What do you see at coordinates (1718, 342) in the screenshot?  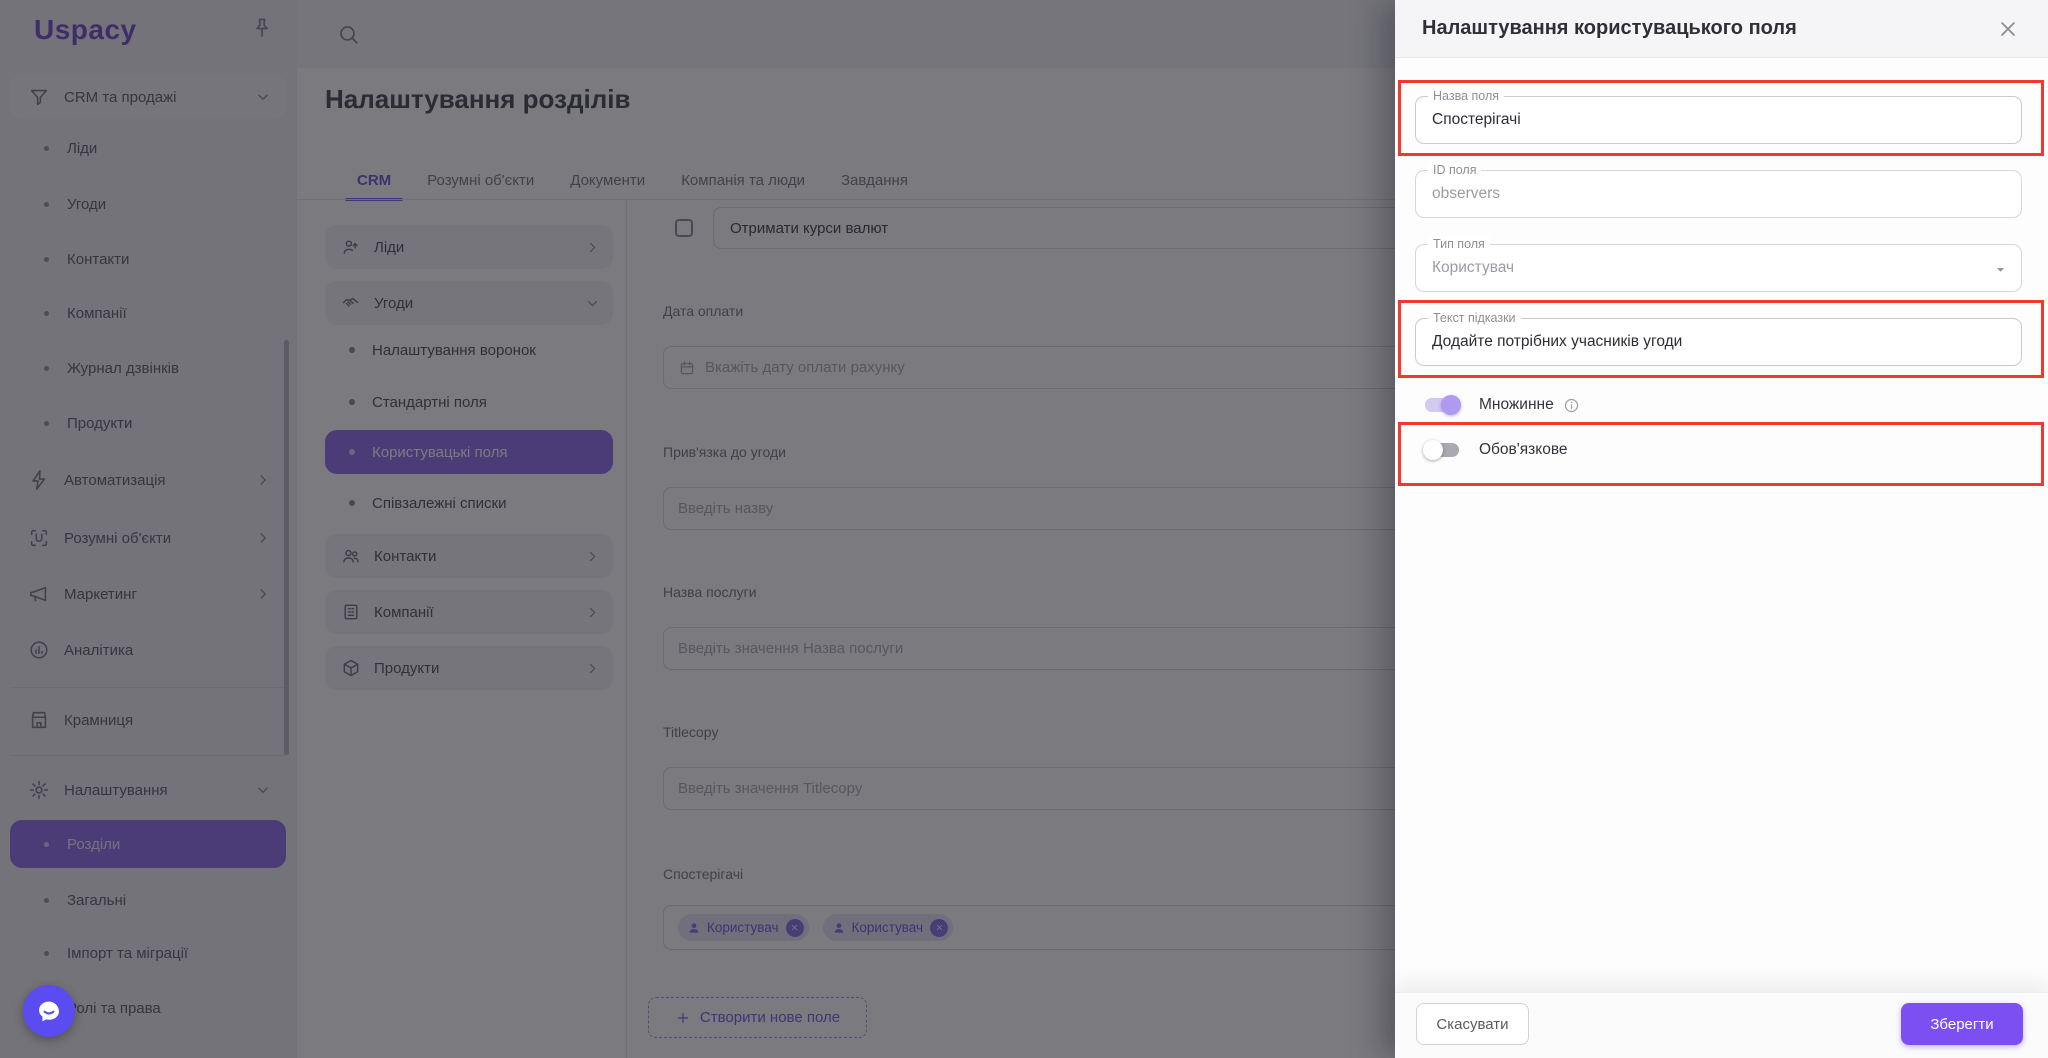 I see `hint-text-input` at bounding box center [1718, 342].